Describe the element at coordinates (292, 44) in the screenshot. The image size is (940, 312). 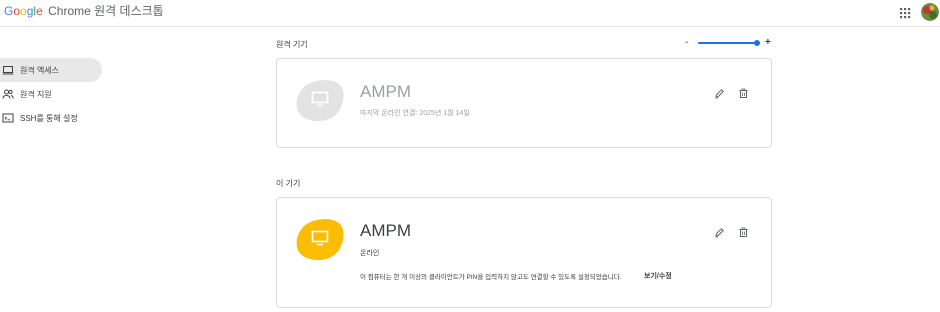
I see `section-title-remote-devices: 원격 기기` at that location.